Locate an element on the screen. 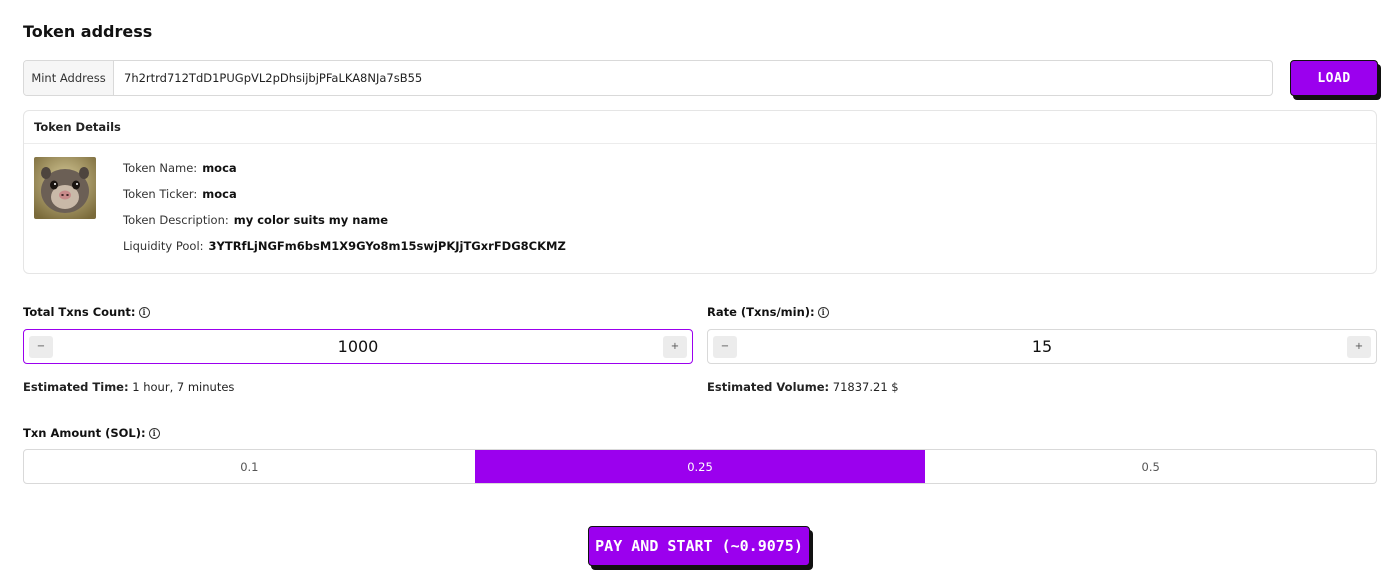  rate-label: Rate (Txns/min): is located at coordinates (761, 312).